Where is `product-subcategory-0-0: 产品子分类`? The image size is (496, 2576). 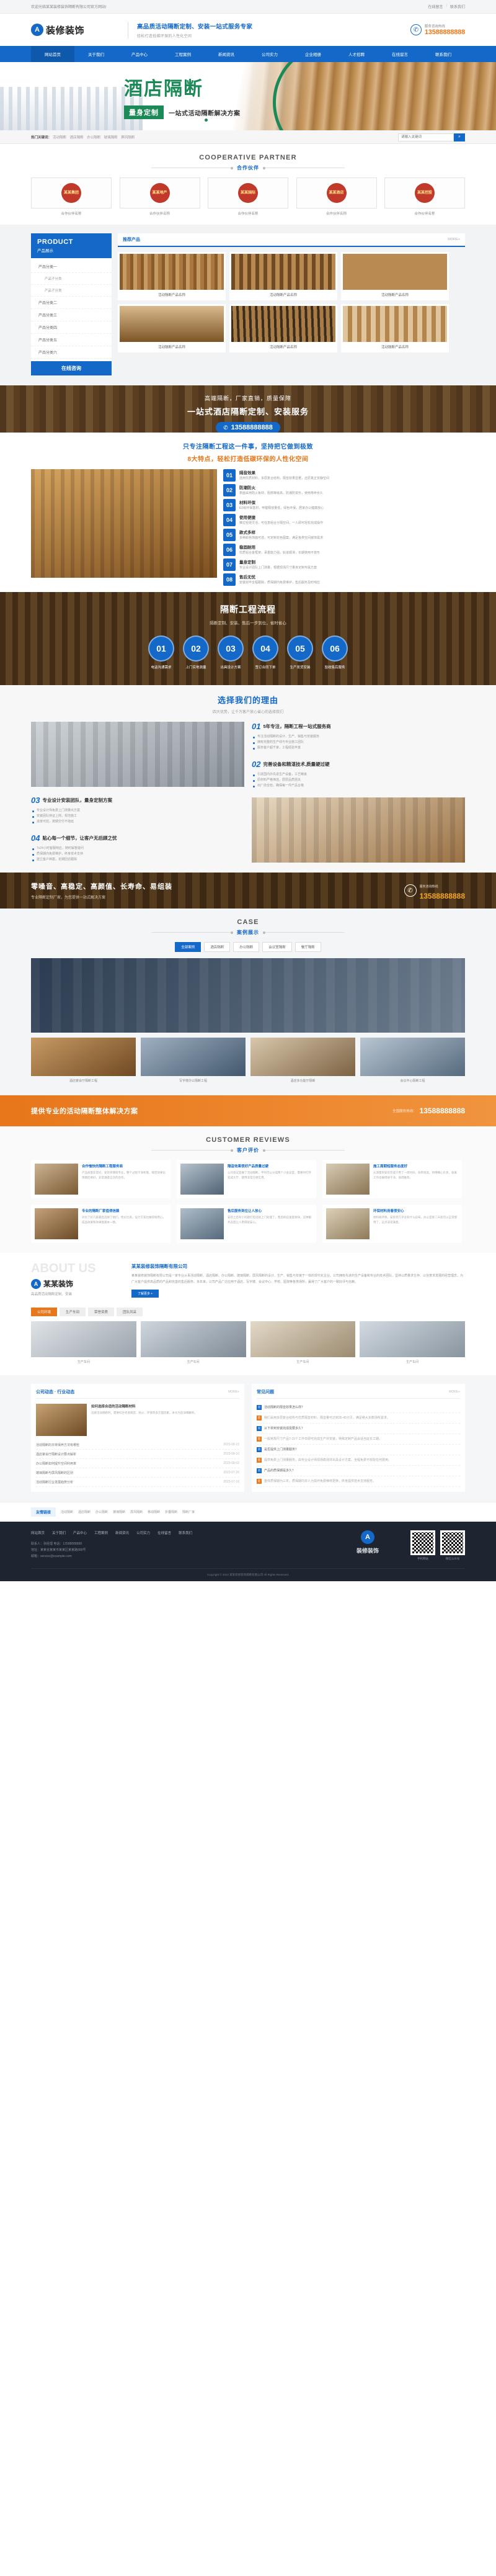 product-subcategory-0-0: 产品子分类 is located at coordinates (71, 279).